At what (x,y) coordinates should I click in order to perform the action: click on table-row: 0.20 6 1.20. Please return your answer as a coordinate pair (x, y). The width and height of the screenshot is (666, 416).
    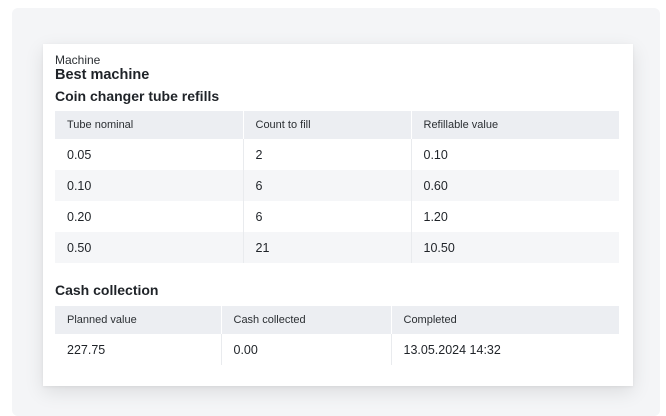
    Looking at the image, I should click on (337, 216).